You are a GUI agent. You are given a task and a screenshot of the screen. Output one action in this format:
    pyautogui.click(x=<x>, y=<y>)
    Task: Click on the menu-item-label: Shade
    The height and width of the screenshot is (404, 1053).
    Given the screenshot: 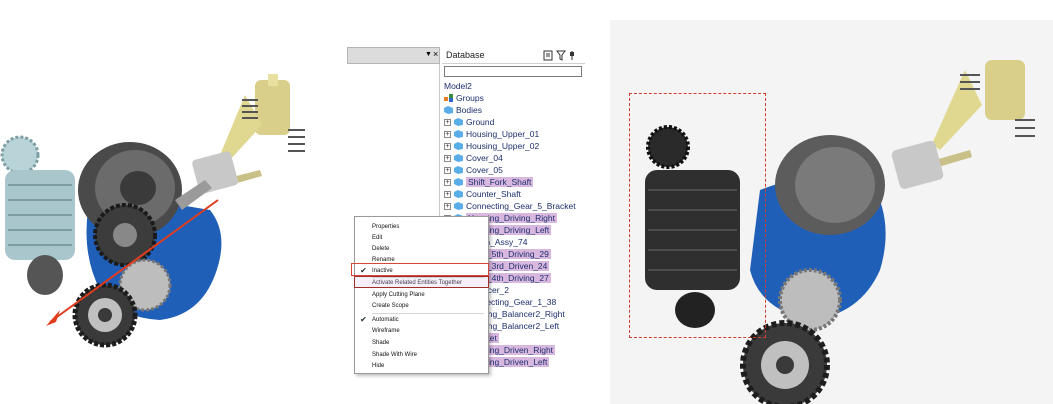 What is the action you would take?
    pyautogui.click(x=381, y=343)
    